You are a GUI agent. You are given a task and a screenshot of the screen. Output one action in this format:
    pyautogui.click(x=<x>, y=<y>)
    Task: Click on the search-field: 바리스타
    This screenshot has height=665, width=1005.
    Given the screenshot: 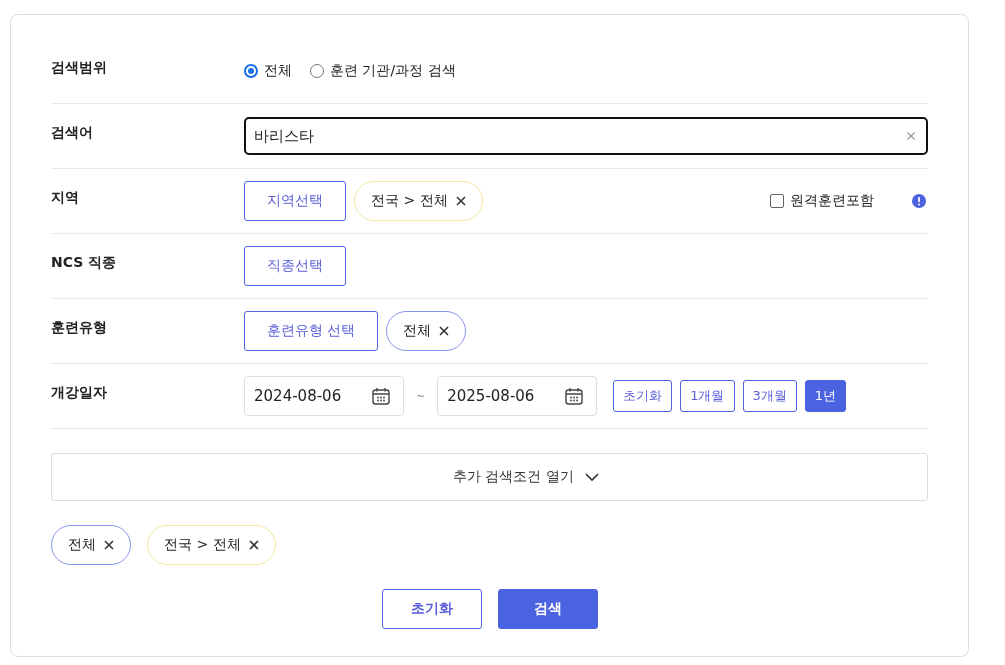 What is the action you would take?
    pyautogui.click(x=586, y=136)
    